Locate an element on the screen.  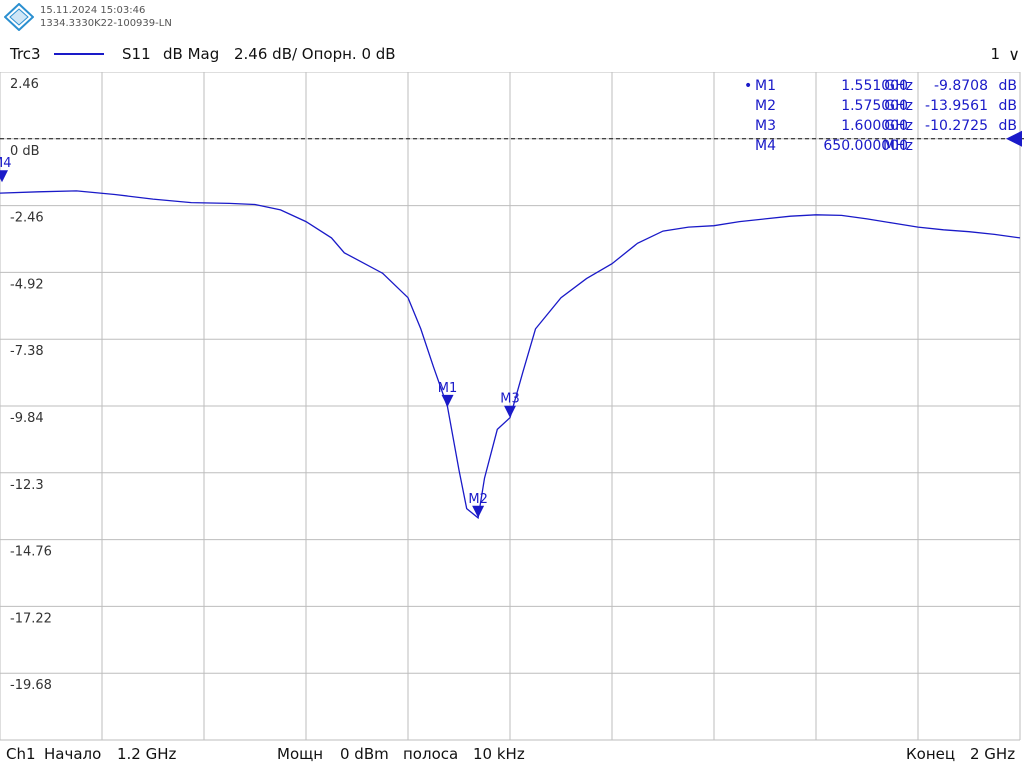
marker-m1: M1 is located at coordinates (448, 394).